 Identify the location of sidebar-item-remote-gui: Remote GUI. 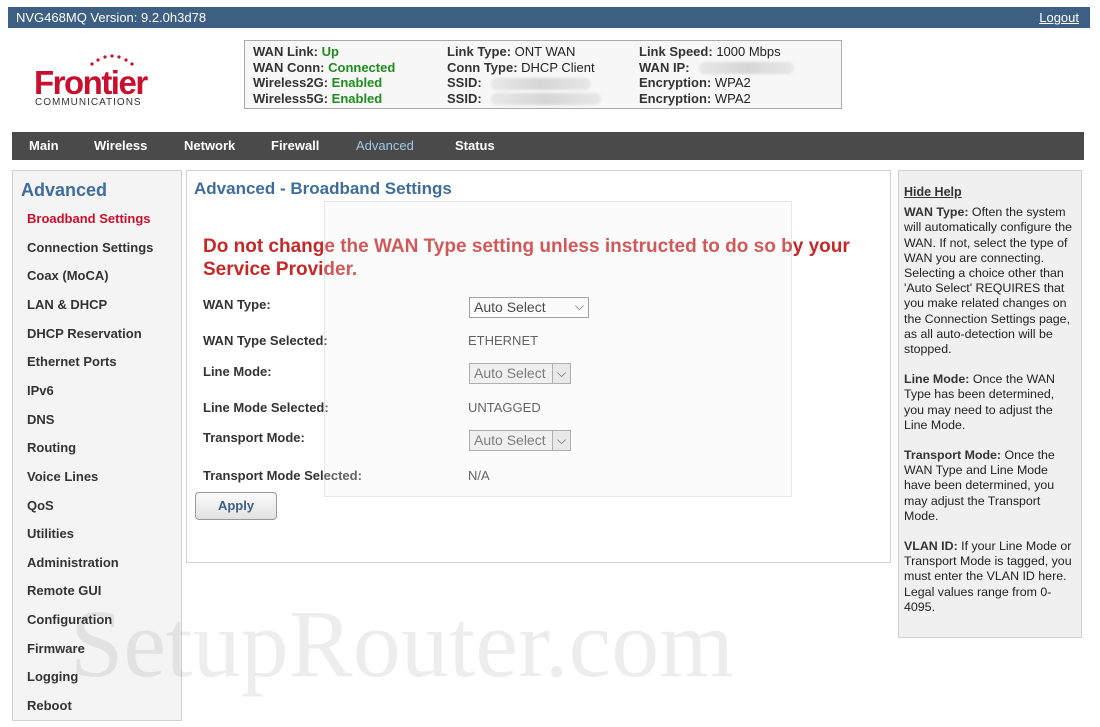
(64, 590).